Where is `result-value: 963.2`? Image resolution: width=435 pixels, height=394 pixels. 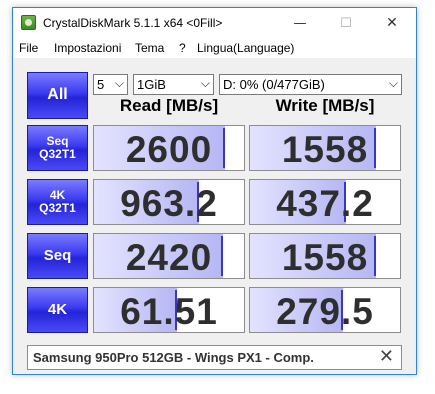 result-value: 963.2 is located at coordinates (169, 203).